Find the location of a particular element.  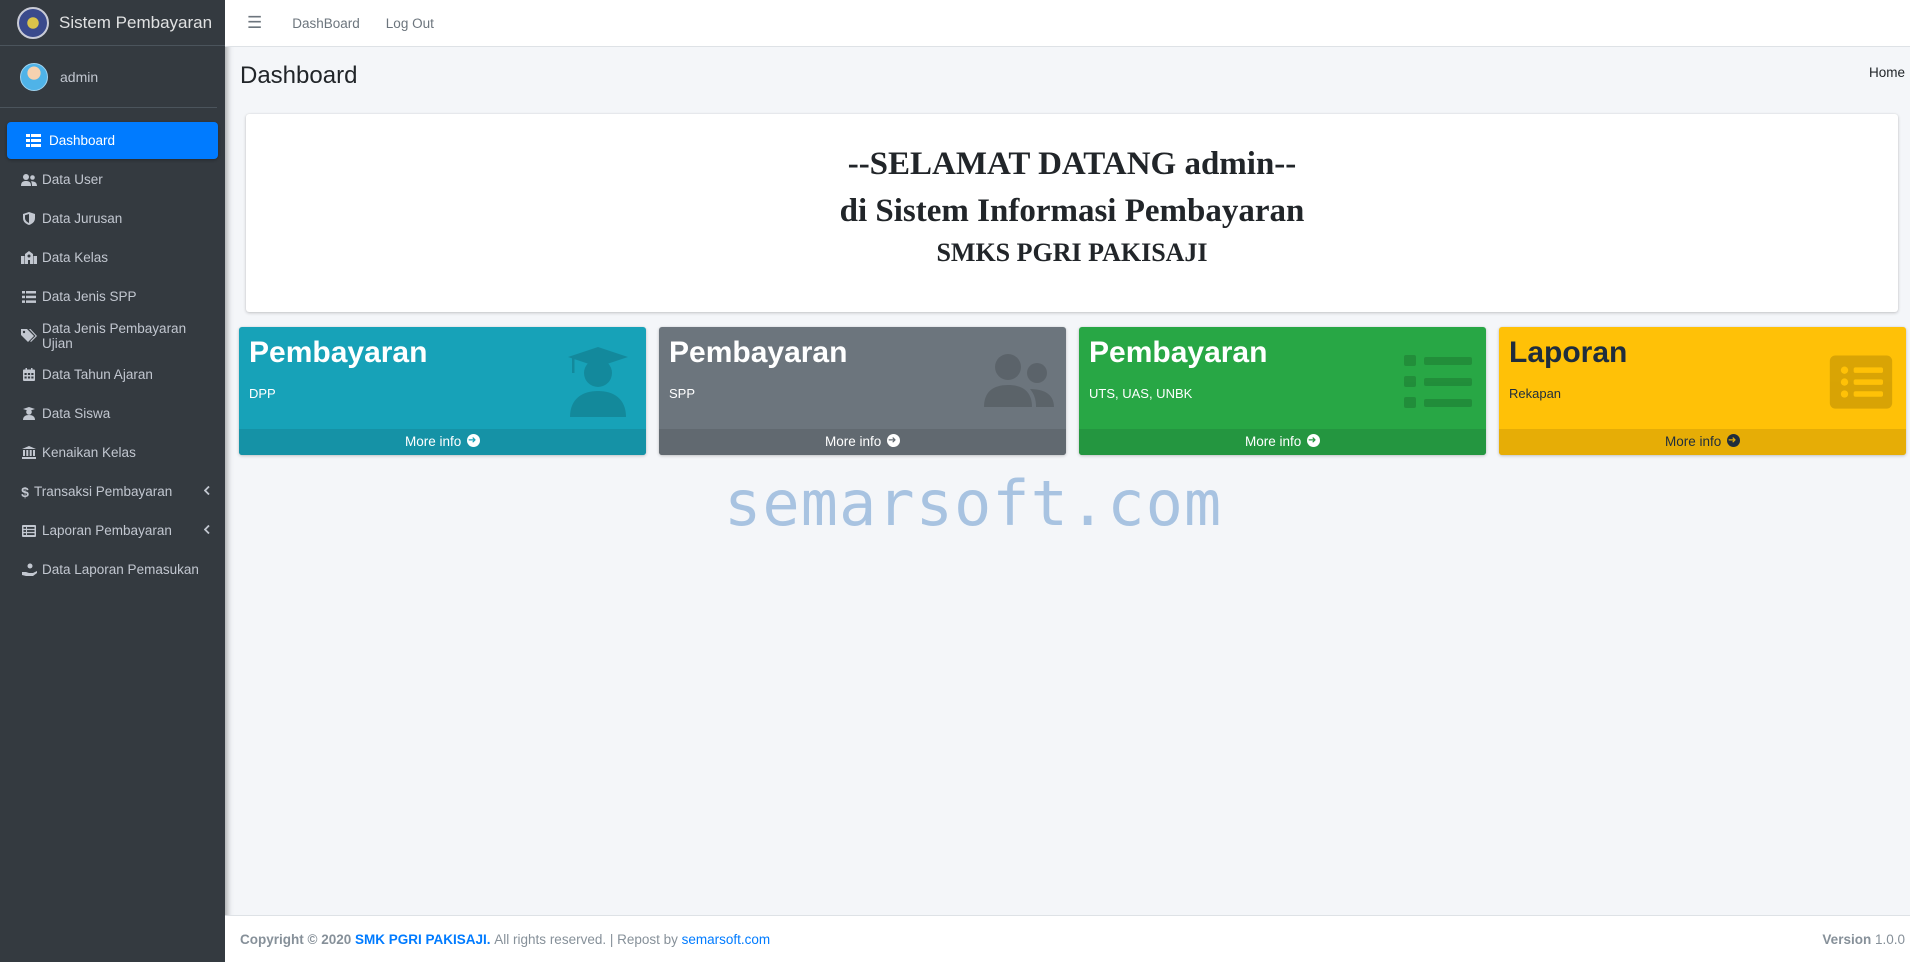

welcome-subheading: di Sistem Informasi Pembayaran is located at coordinates (1072, 211).